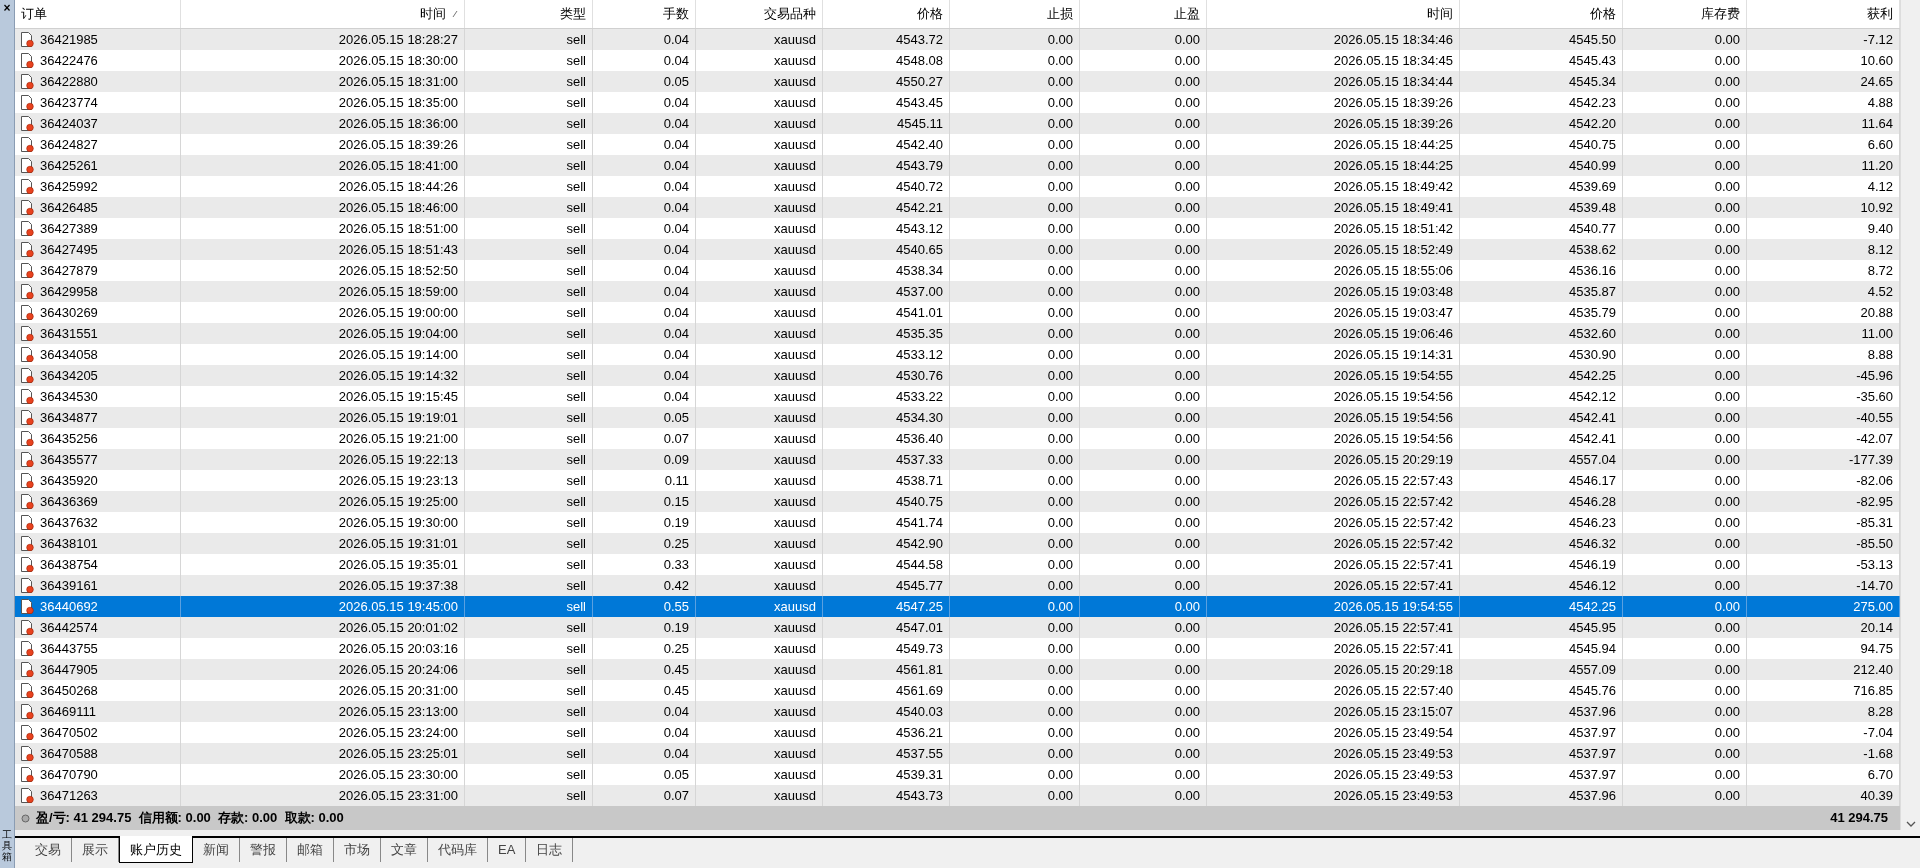 The width and height of the screenshot is (1920, 868). I want to click on table-cell-text: 2026.05.15 23:31:00, so click(398, 795).